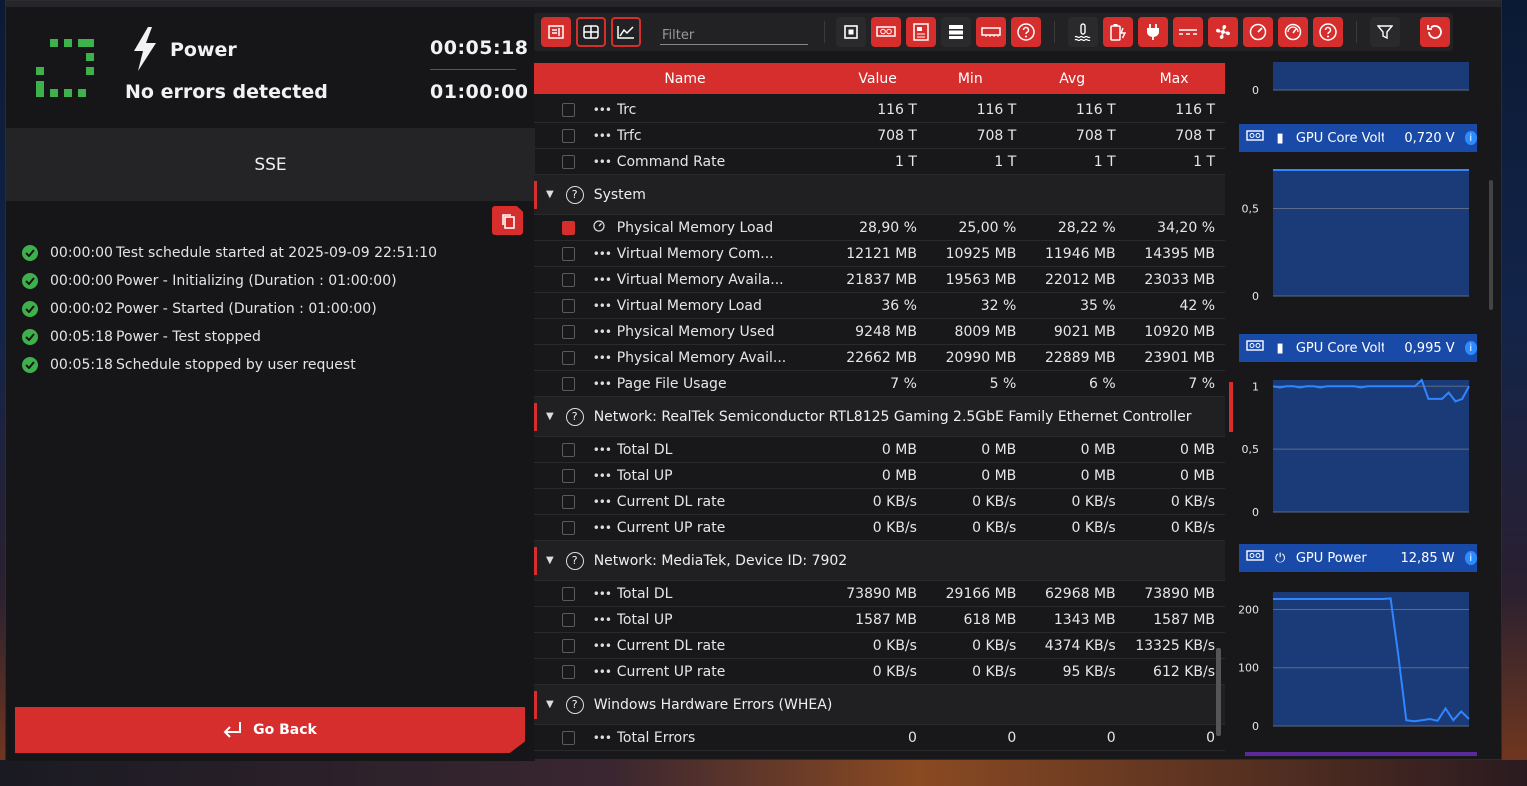 Image resolution: width=1527 pixels, height=786 pixels. I want to click on gpu-power-icon: ⏻, so click(1280, 558).